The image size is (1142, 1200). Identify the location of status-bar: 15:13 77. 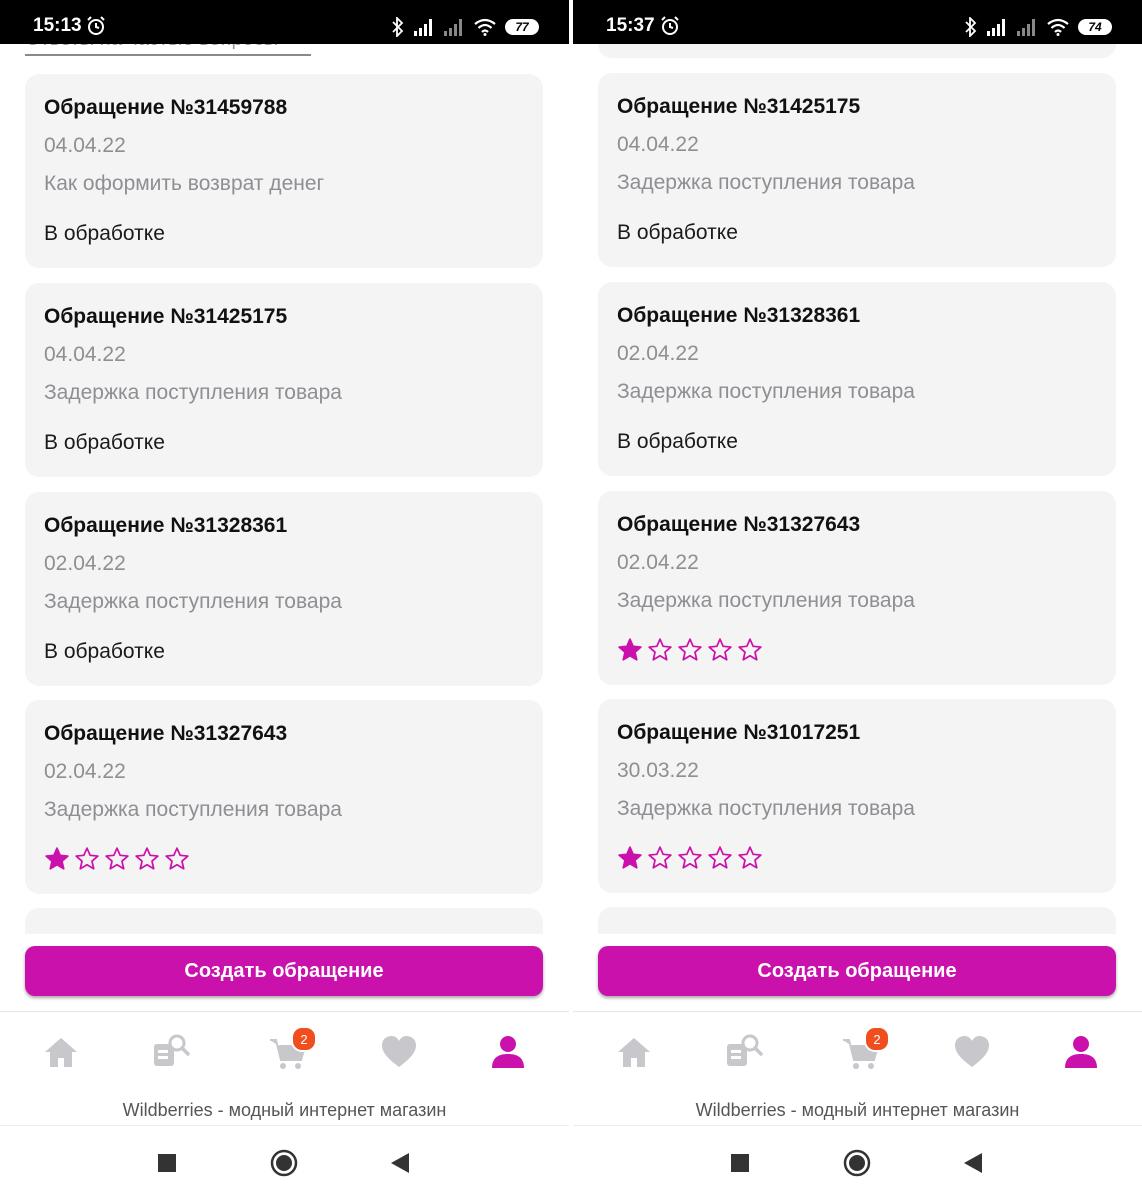
(284, 22).